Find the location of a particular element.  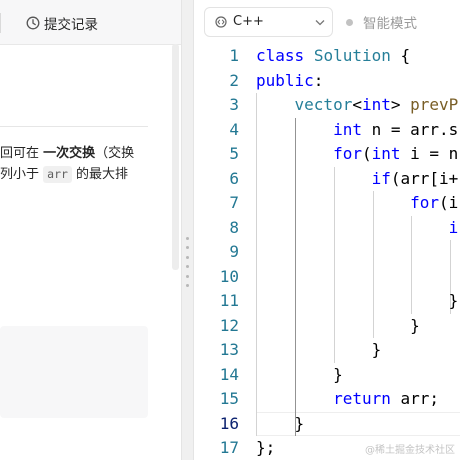

code-text: i is located at coordinates (357, 228).